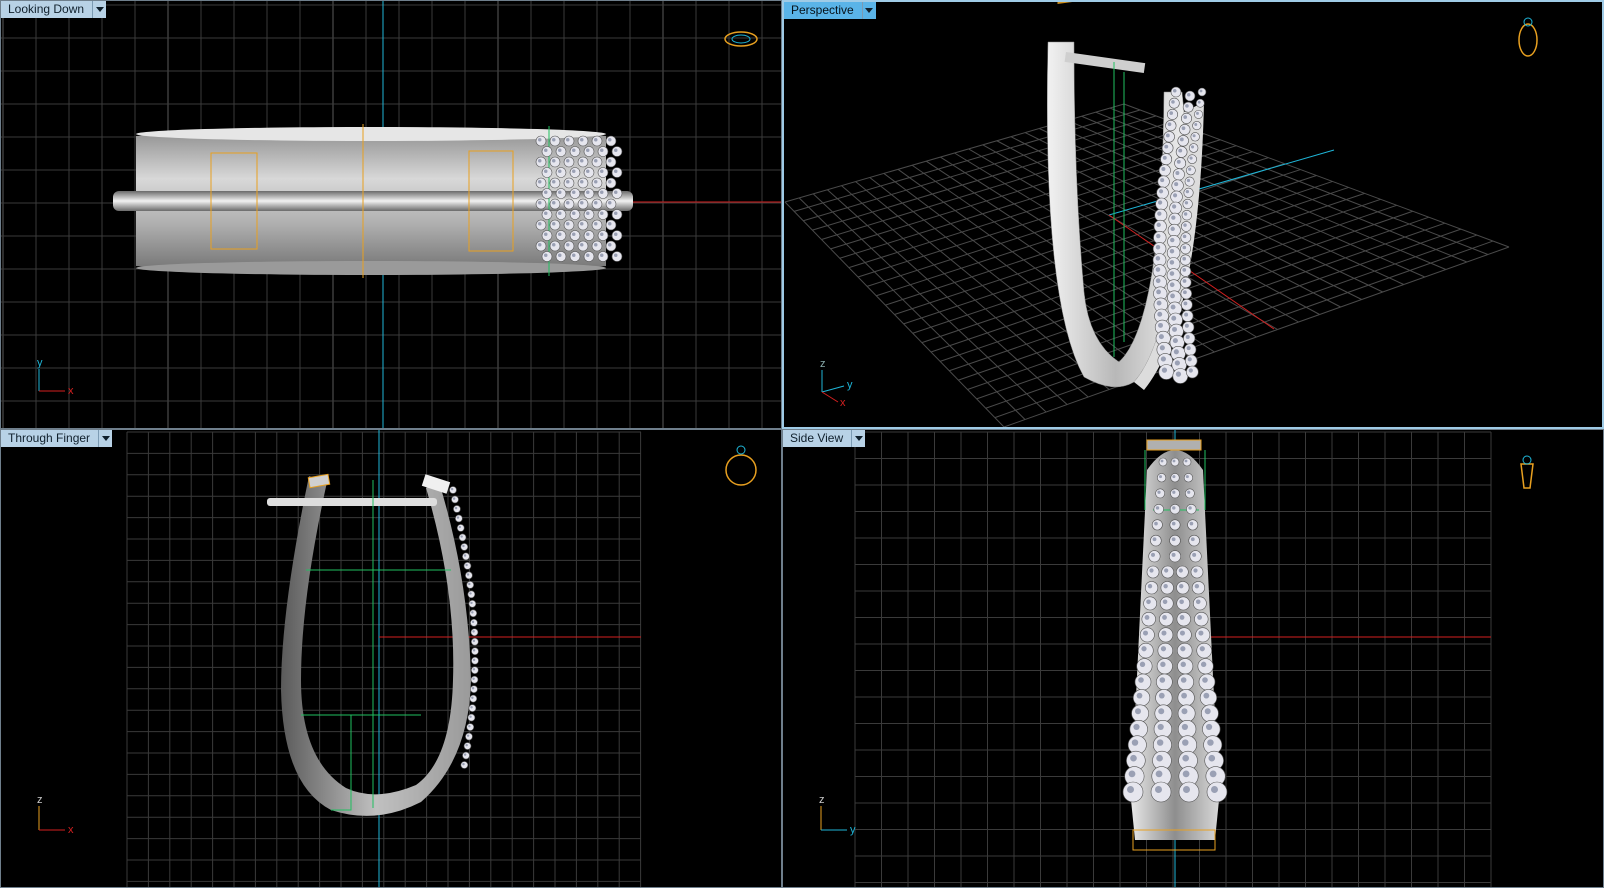 The image size is (1604, 888). What do you see at coordinates (47, 9) in the screenshot?
I see `viewport-label: Looking Down` at bounding box center [47, 9].